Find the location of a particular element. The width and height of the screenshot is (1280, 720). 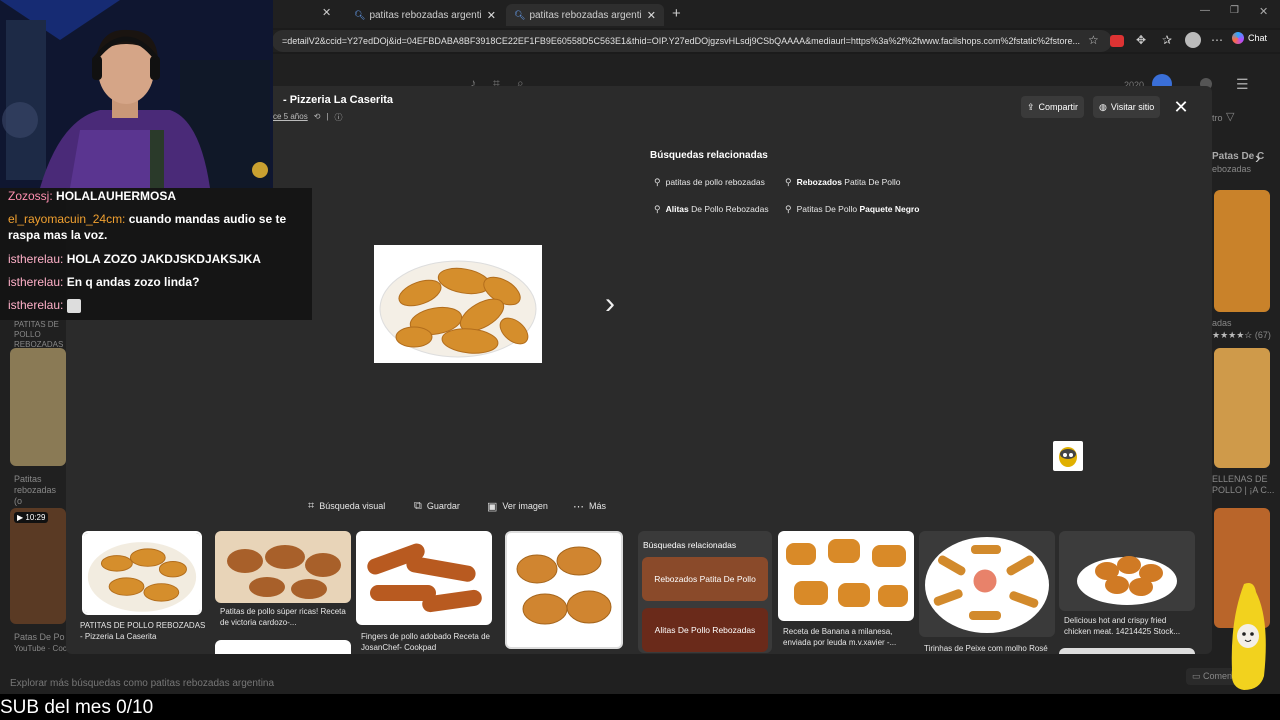

more-button: ⋯ Más is located at coordinates (589, 506).